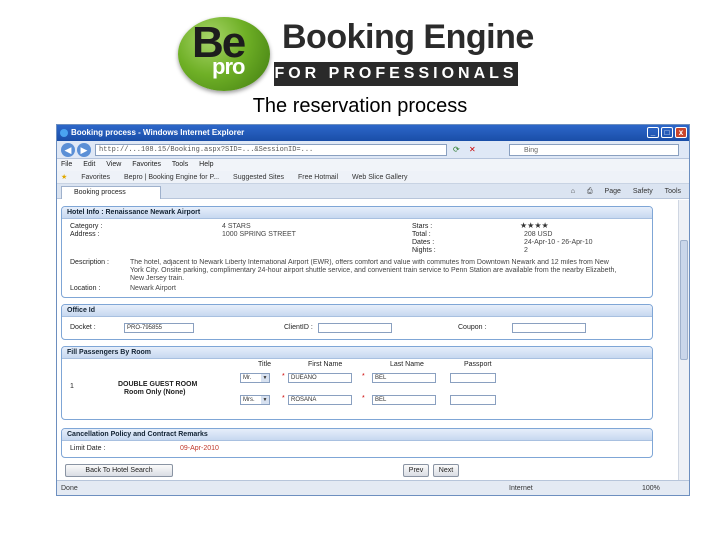  Describe the element at coordinates (653, 132) in the screenshot. I see `minimize-icon: _` at that location.